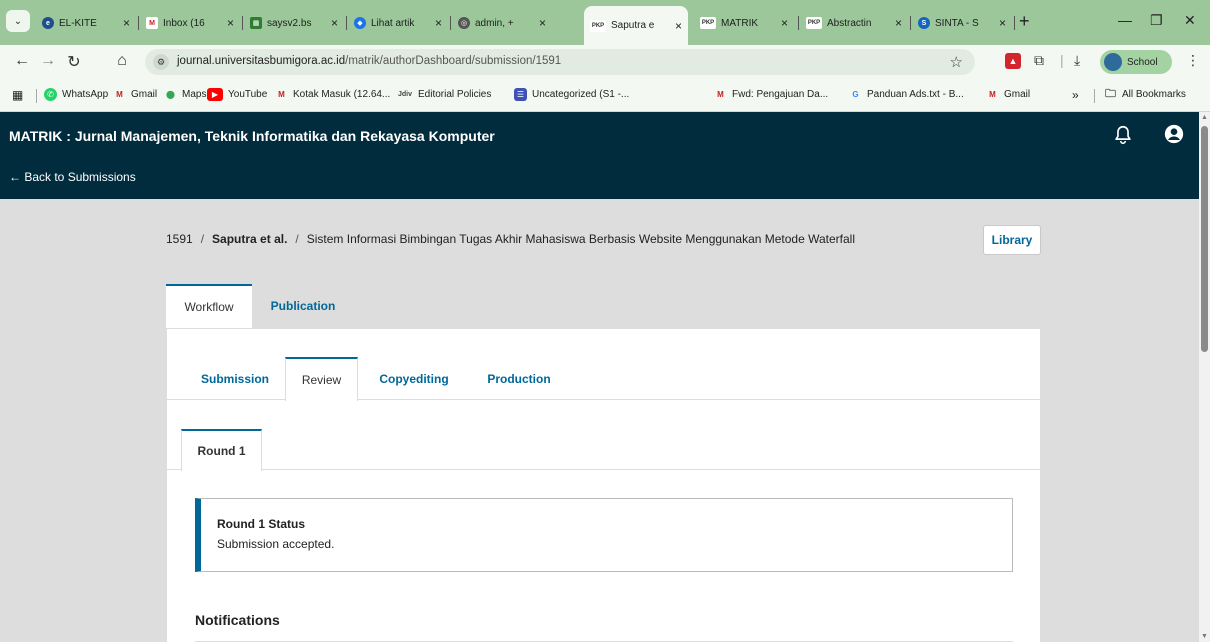  Describe the element at coordinates (303, 306) in the screenshot. I see `tab-publication: Publication` at that location.